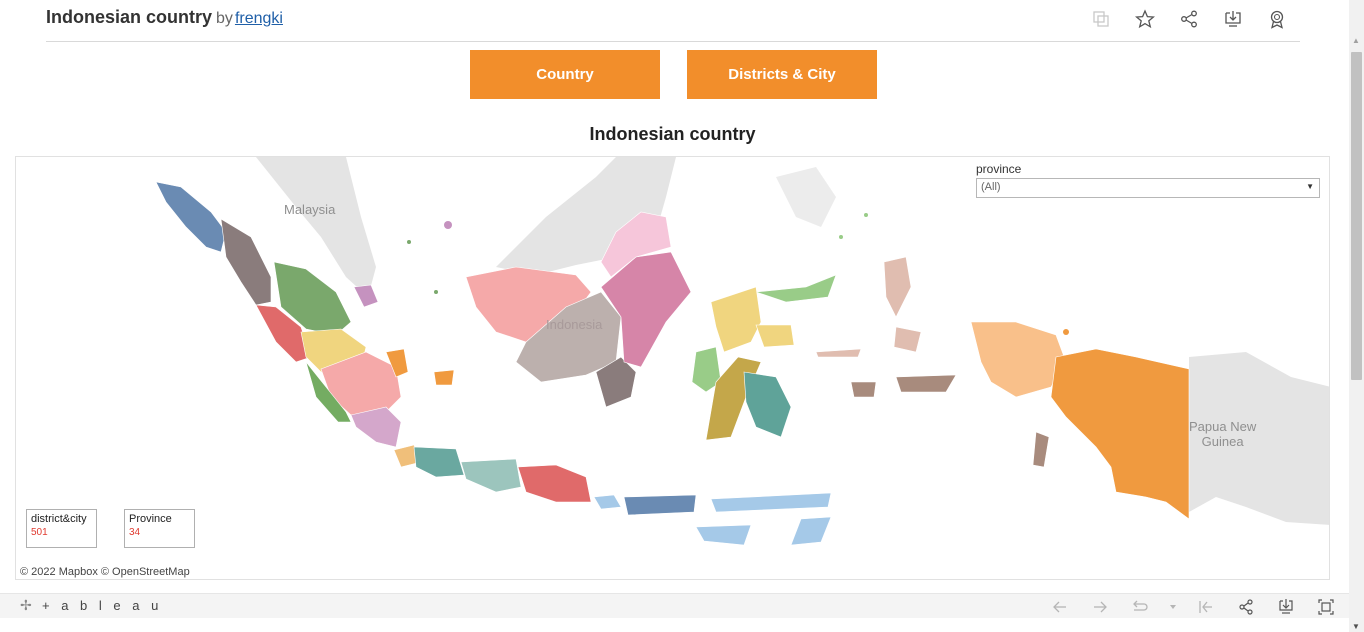 This screenshot has height=632, width=1364. Describe the element at coordinates (1140, 607) in the screenshot. I see `revert-icon` at that location.